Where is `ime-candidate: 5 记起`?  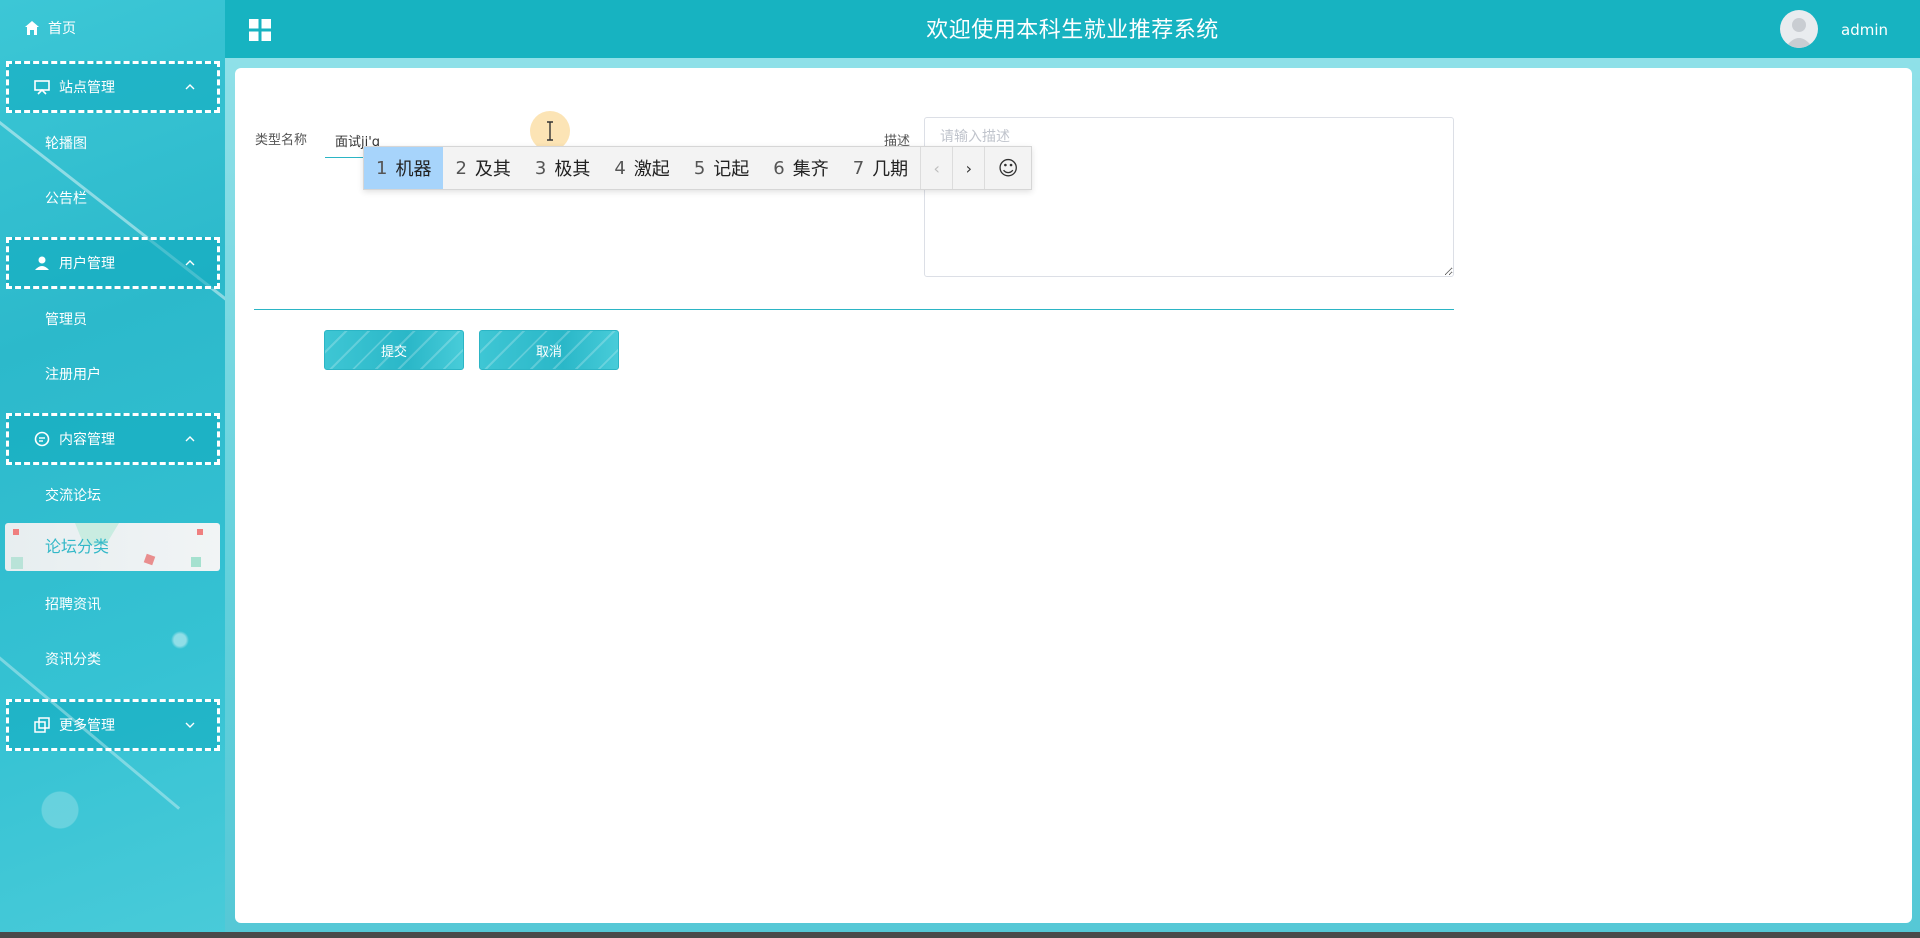
ime-candidate: 5 记起 is located at coordinates (721, 168).